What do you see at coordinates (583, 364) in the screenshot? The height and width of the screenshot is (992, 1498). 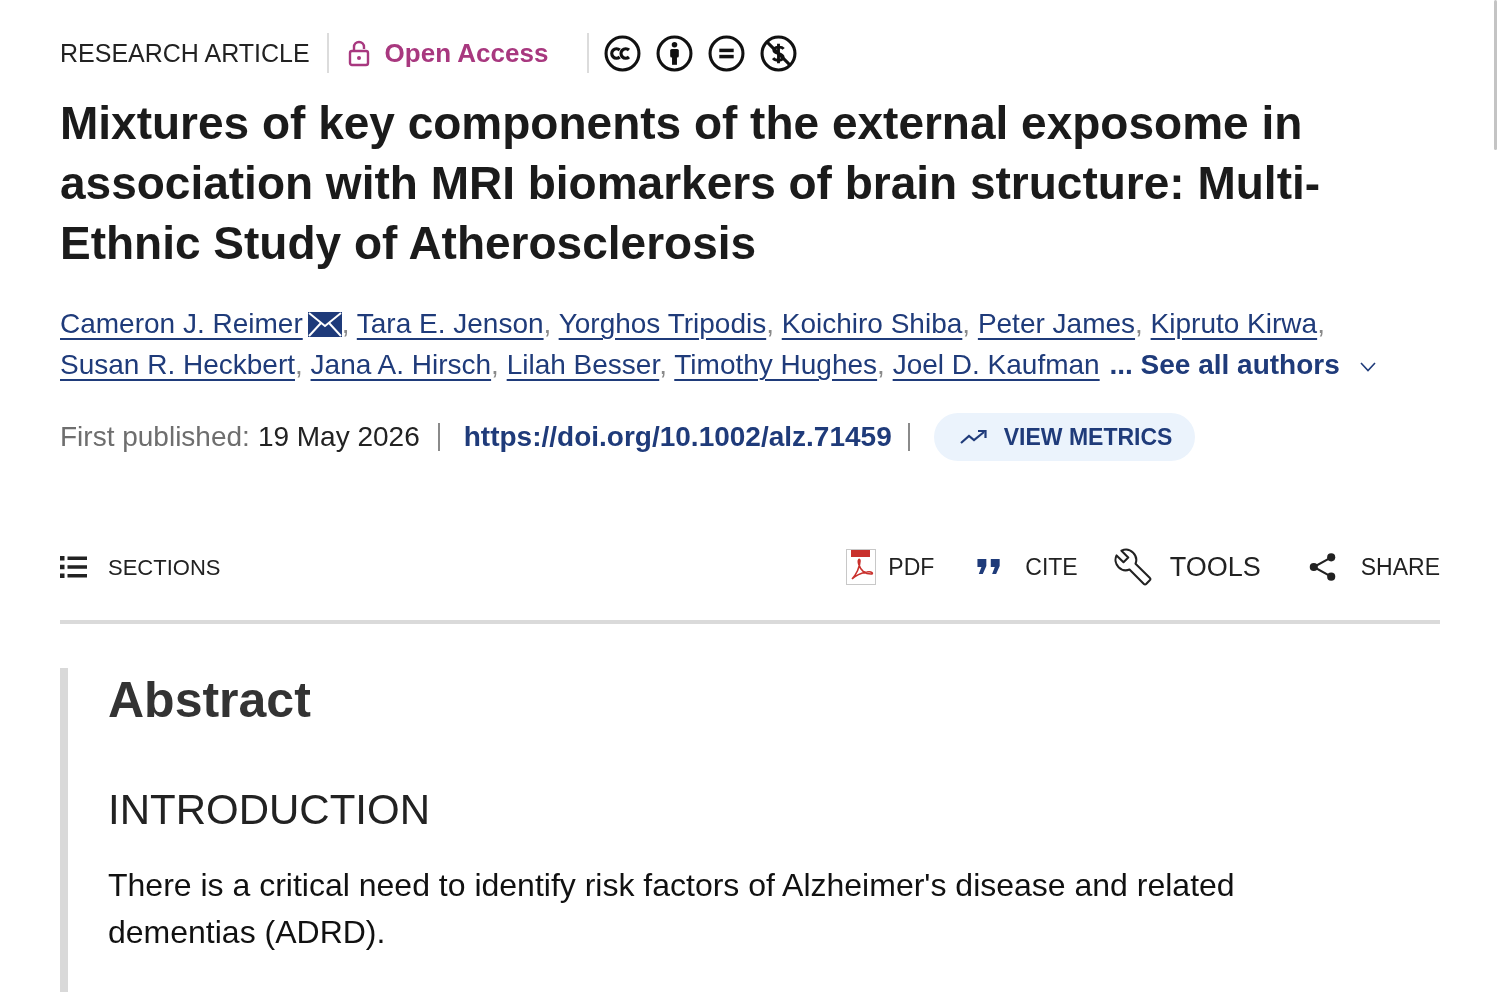 I see `author-link: Lilah Besser` at bounding box center [583, 364].